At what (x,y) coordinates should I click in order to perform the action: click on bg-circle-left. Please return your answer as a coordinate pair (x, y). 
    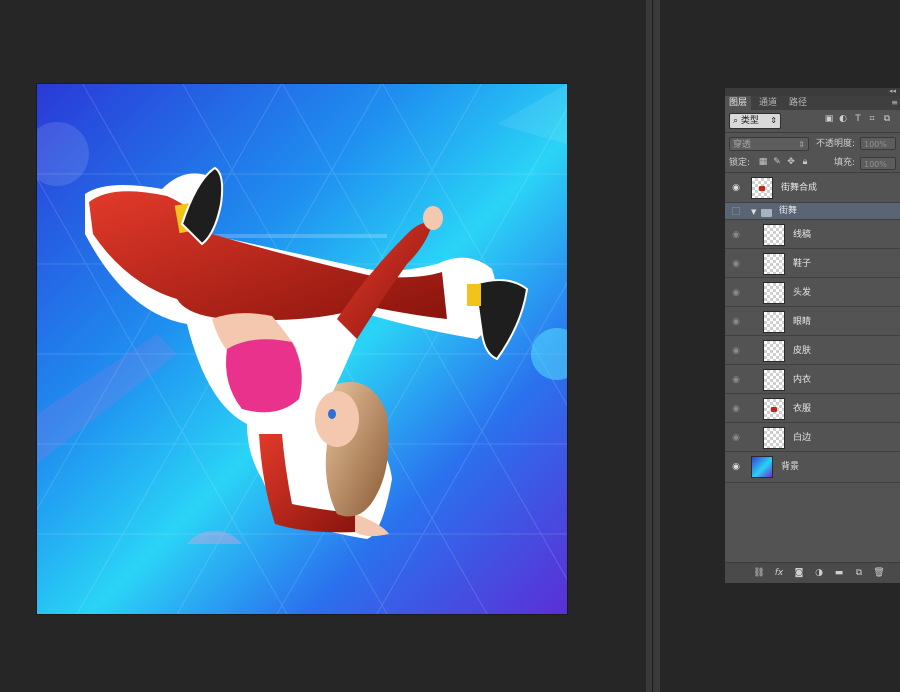
    Looking at the image, I should click on (63, 154).